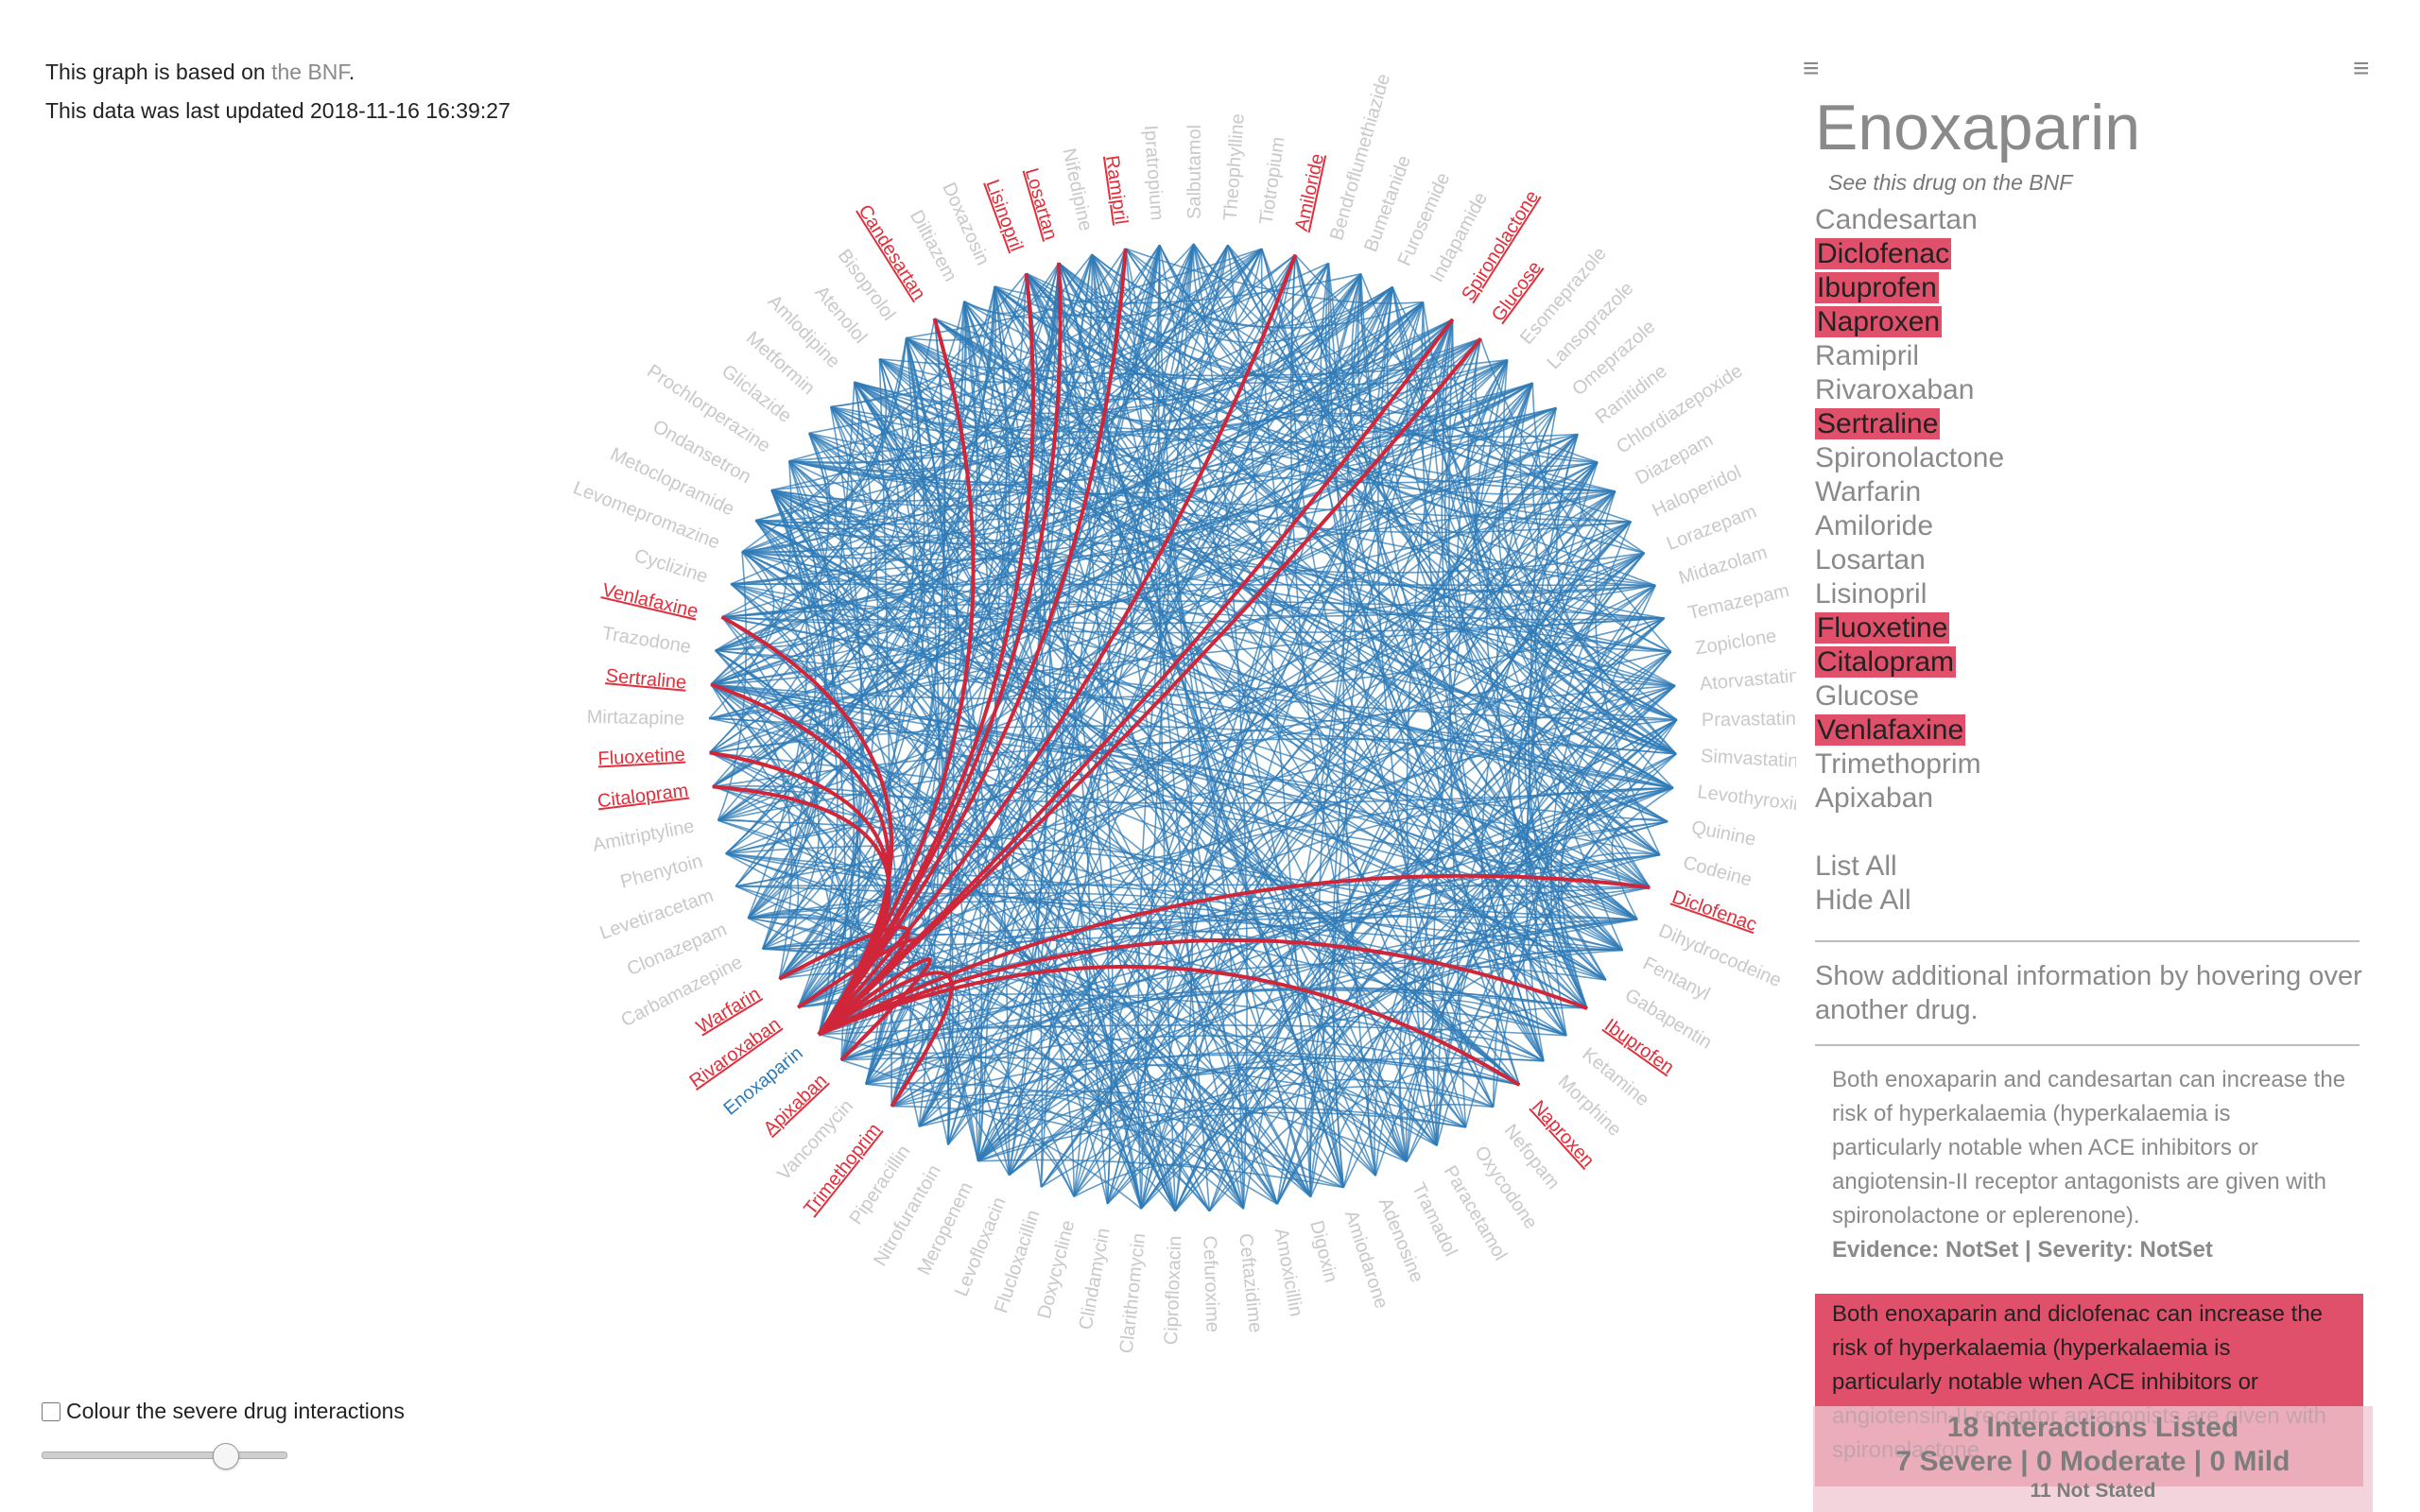  I want to click on drug-label: Clindamycin, so click(1096, 1279).